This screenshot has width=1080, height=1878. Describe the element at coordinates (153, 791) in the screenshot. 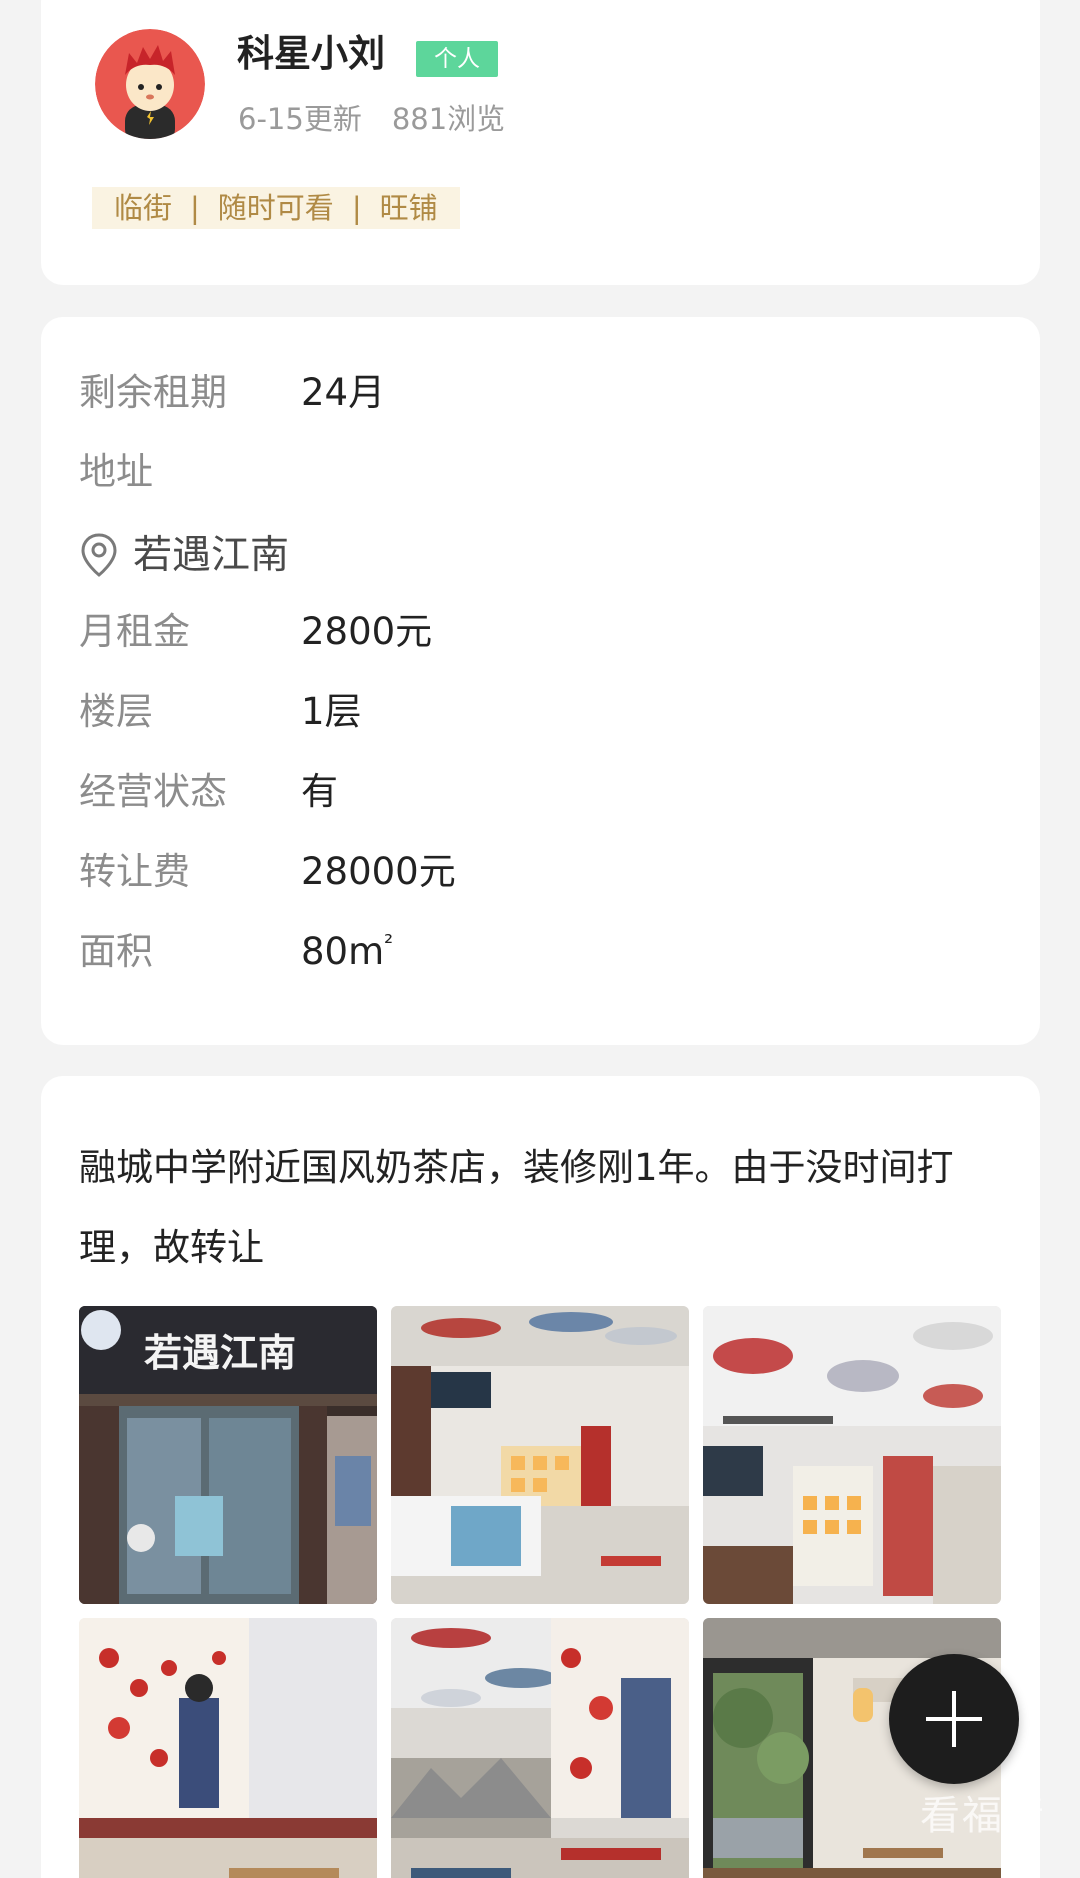

I see `business-status-label: 经营状态` at that location.